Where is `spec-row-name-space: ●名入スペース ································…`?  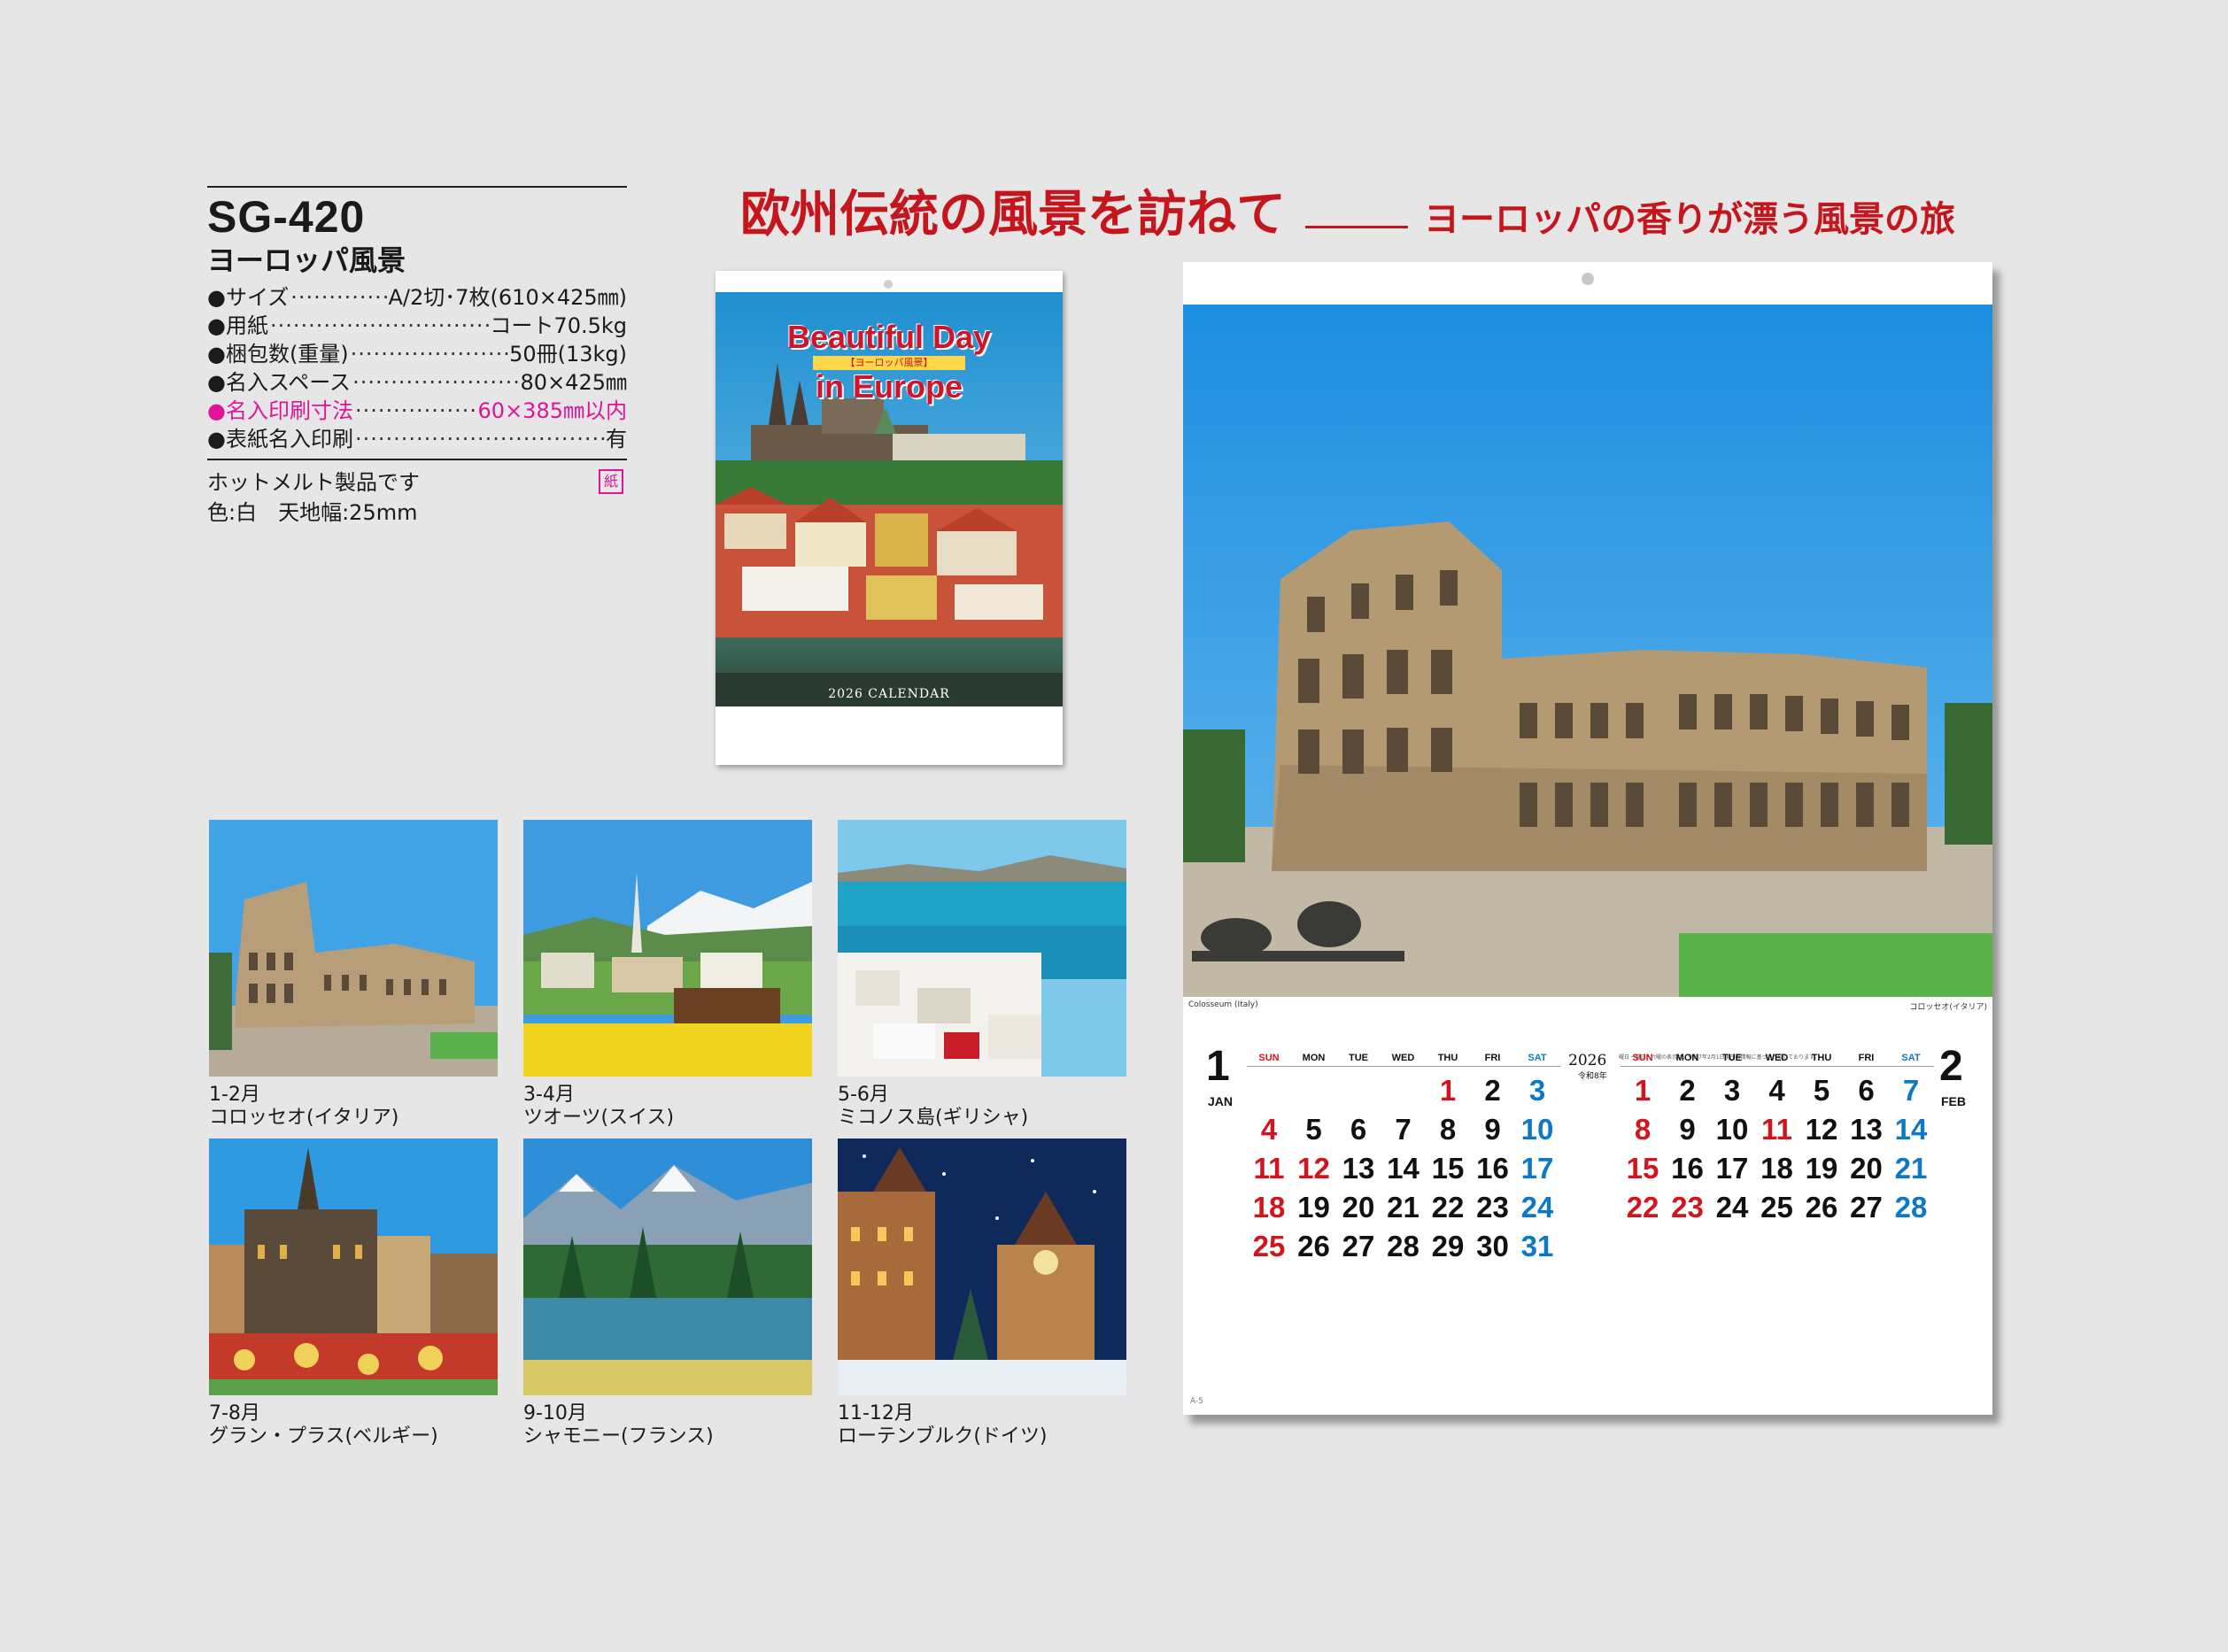
spec-row-name-space: ●名入スペース ································… is located at coordinates (417, 382).